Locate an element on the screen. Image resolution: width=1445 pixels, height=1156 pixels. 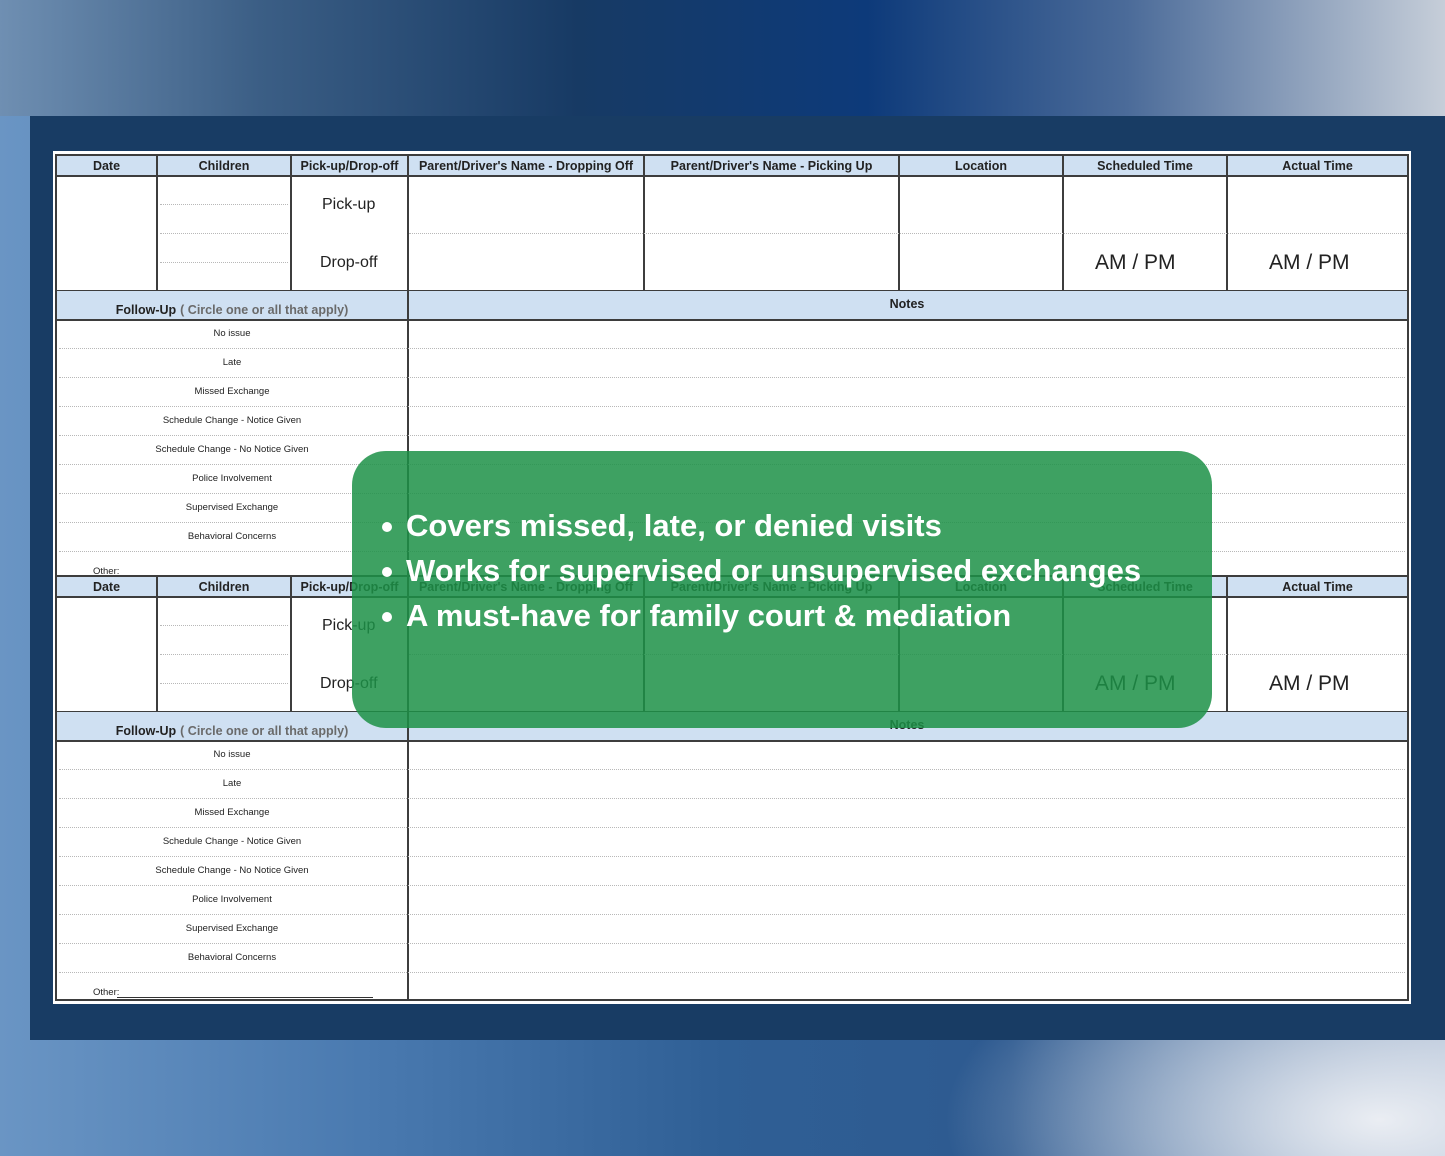
scheduled-ampm: AM / PM is located at coordinates (1135, 263).